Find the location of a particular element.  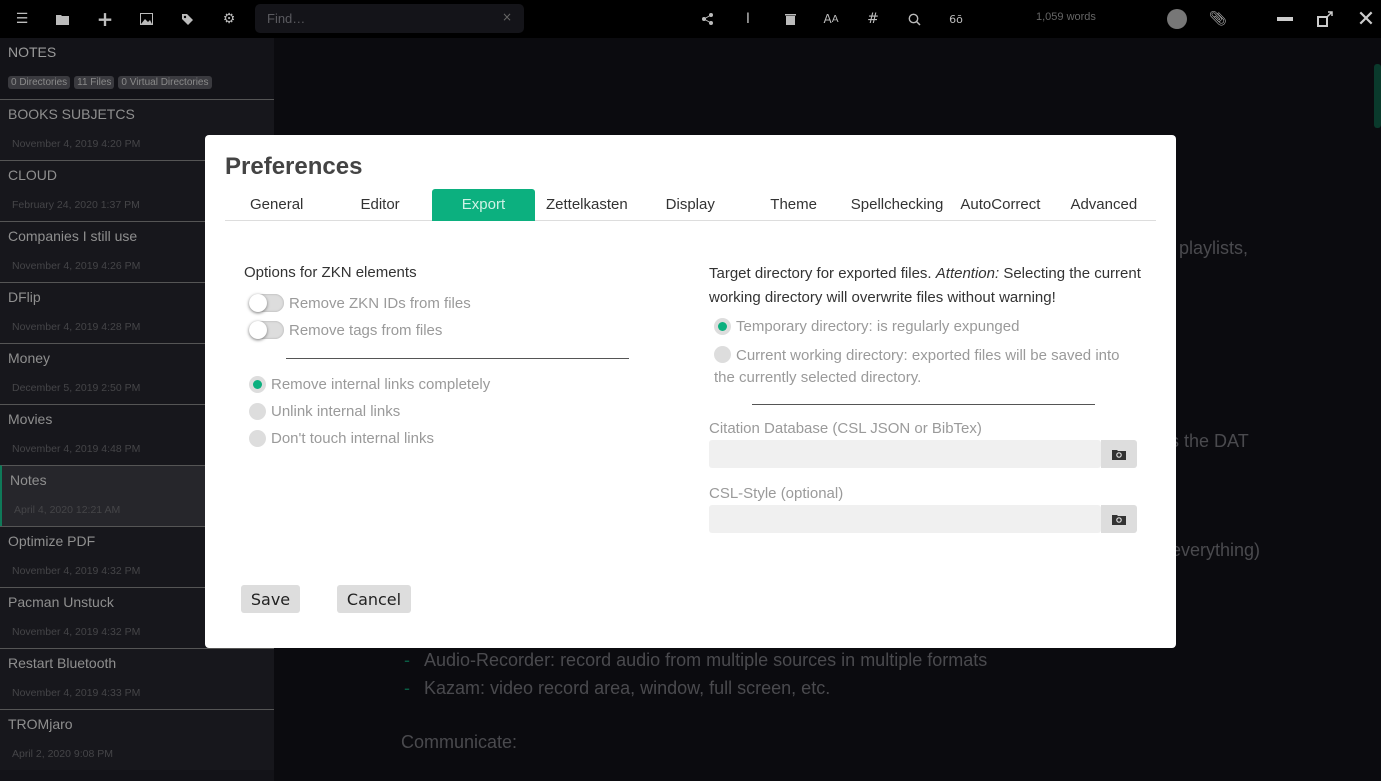

citation-database-input is located at coordinates (905, 454).